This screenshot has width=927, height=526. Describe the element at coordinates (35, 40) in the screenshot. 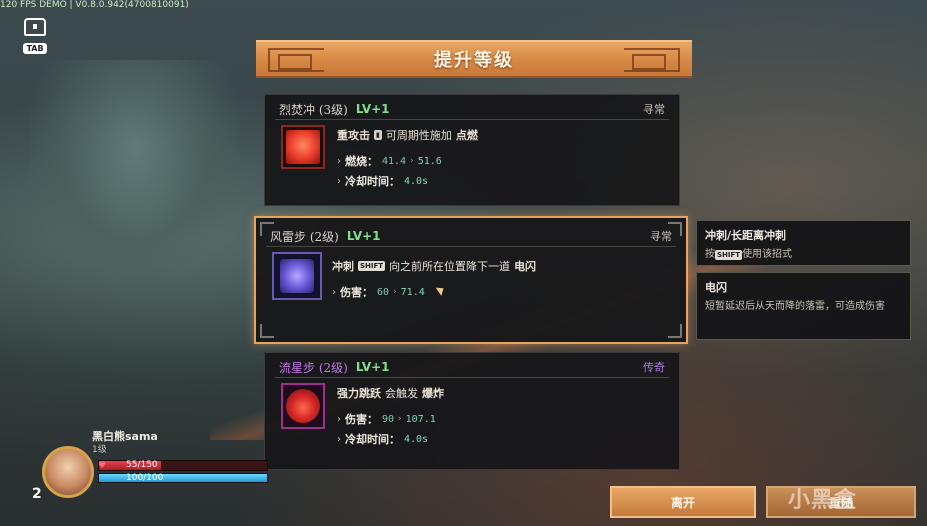

I see `inventory-tab-button: TAB` at that location.